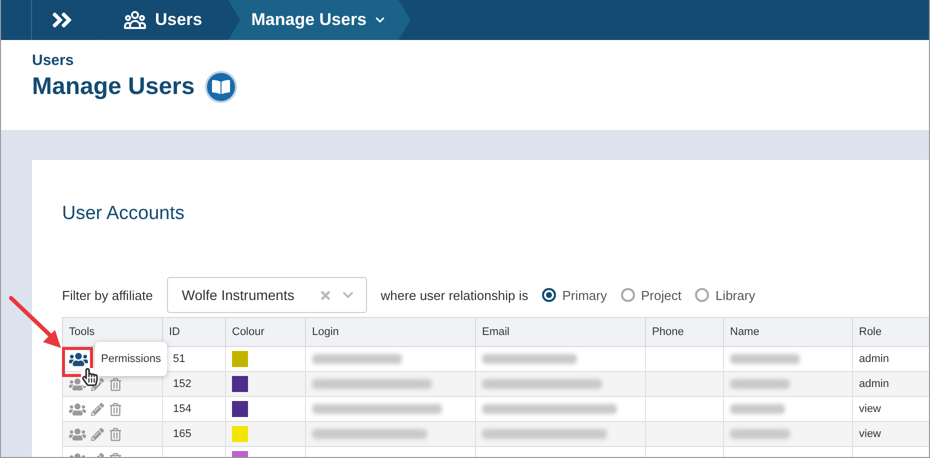 The image size is (930, 458). Describe the element at coordinates (135, 20) in the screenshot. I see `users-icon` at that location.